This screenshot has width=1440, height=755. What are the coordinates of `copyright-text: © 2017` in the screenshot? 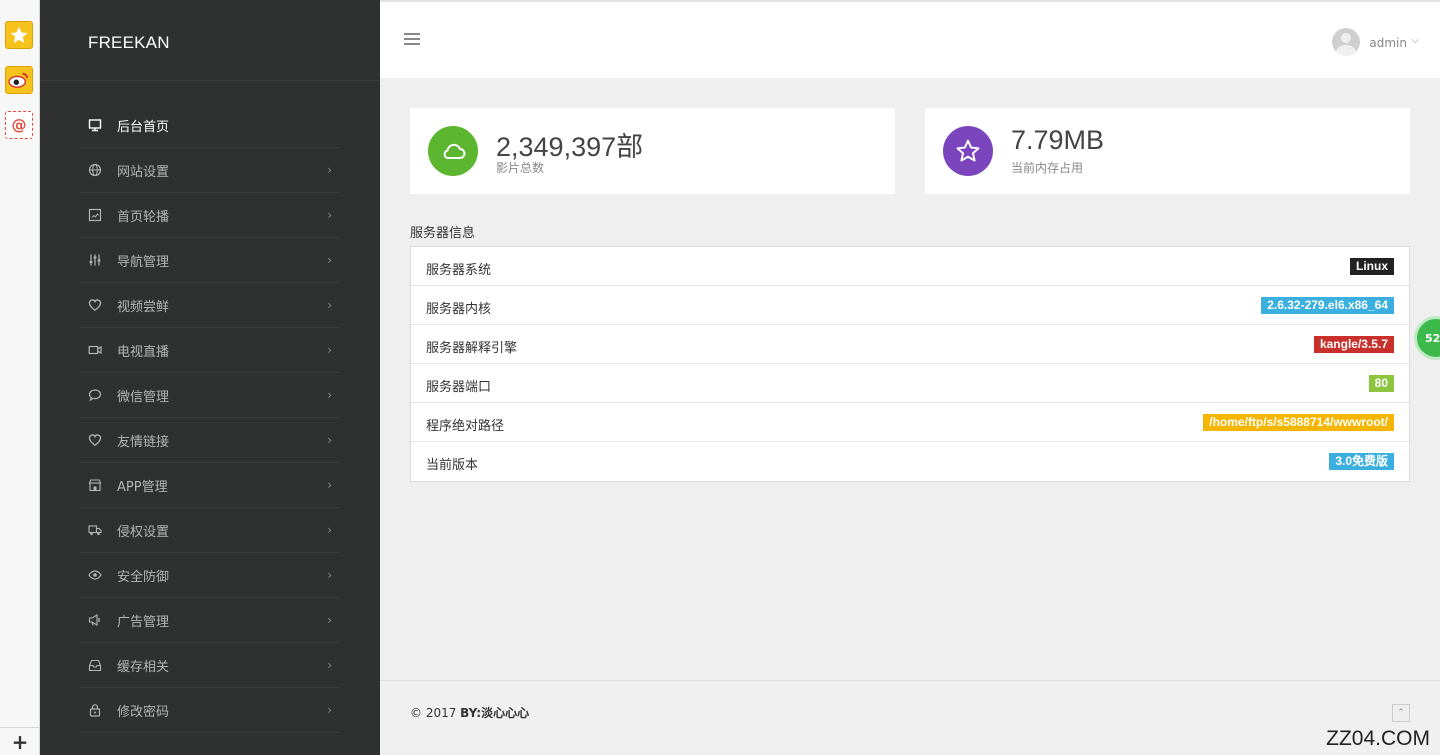 It's located at (435, 713).